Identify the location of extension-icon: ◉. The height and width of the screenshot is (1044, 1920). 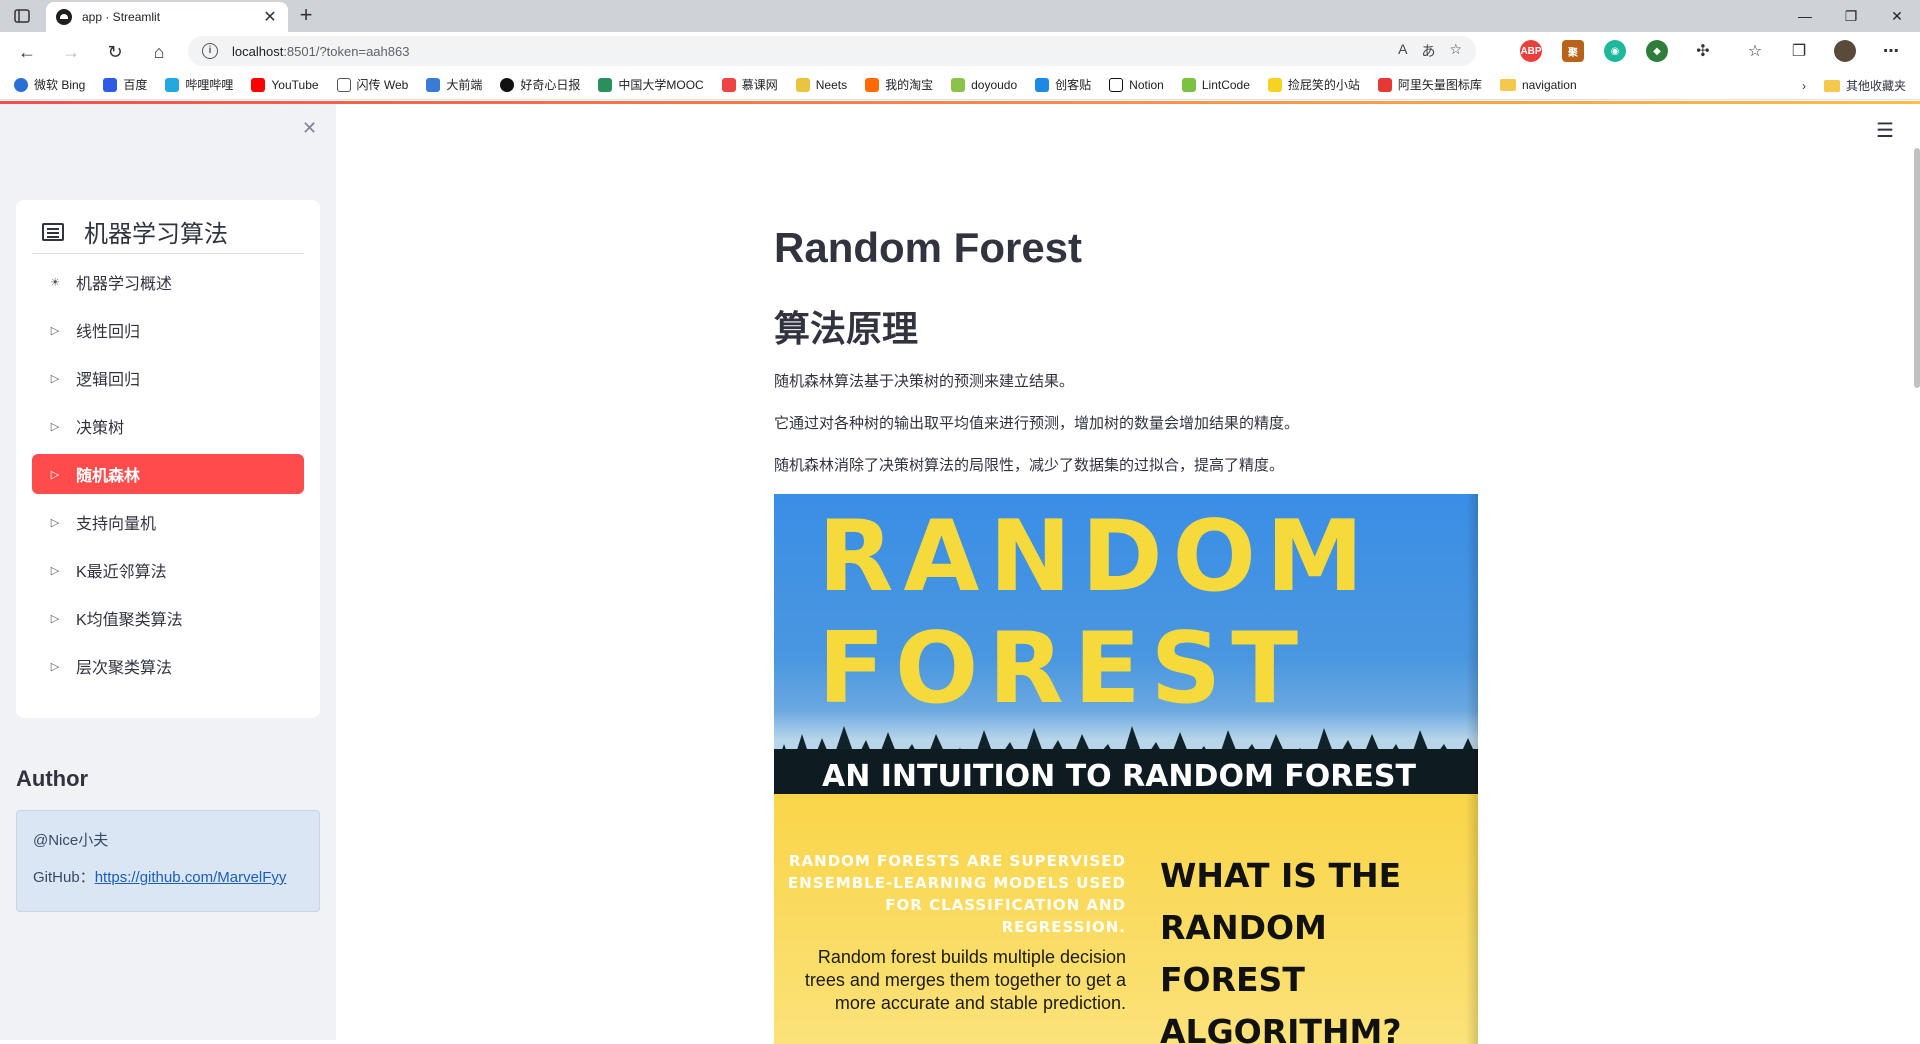
(1615, 51).